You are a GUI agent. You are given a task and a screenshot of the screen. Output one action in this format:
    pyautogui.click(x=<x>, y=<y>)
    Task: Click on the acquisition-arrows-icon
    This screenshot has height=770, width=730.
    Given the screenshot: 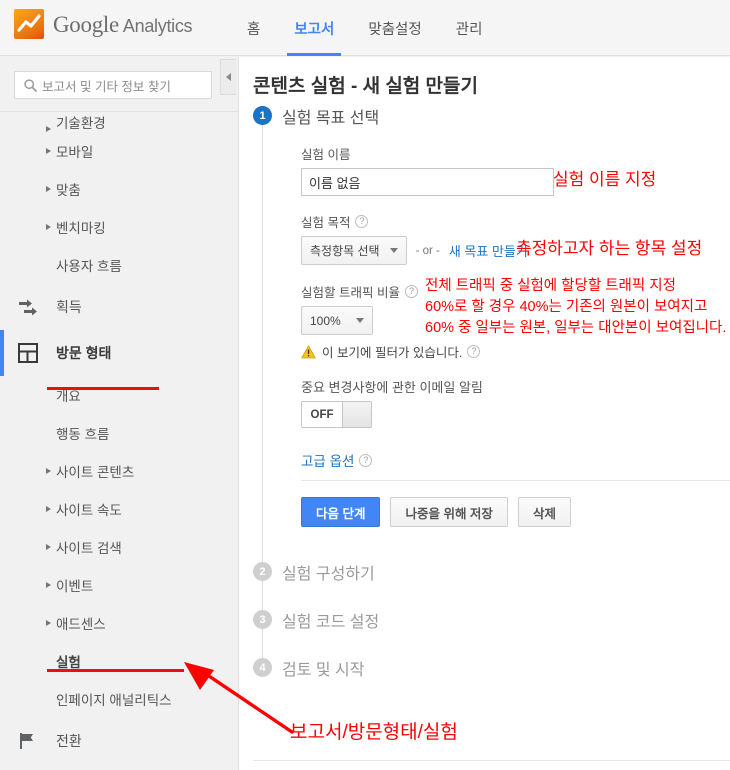 What is the action you would take?
    pyautogui.click(x=28, y=307)
    